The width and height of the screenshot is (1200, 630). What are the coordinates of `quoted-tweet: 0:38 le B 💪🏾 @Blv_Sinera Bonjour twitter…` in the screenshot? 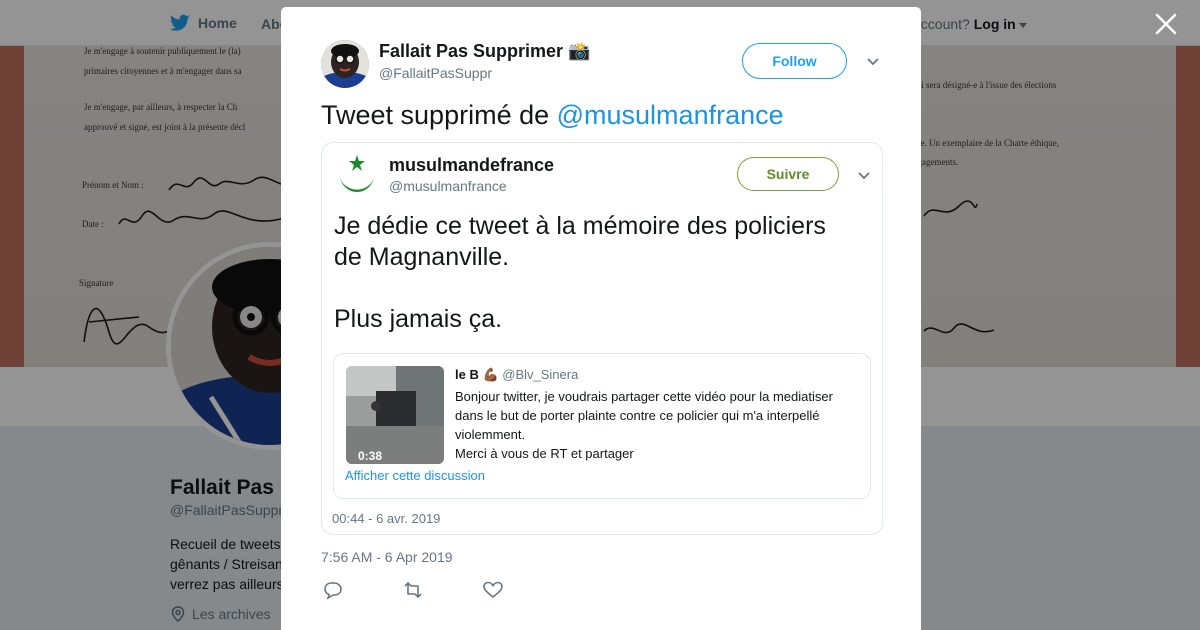 It's located at (602, 426).